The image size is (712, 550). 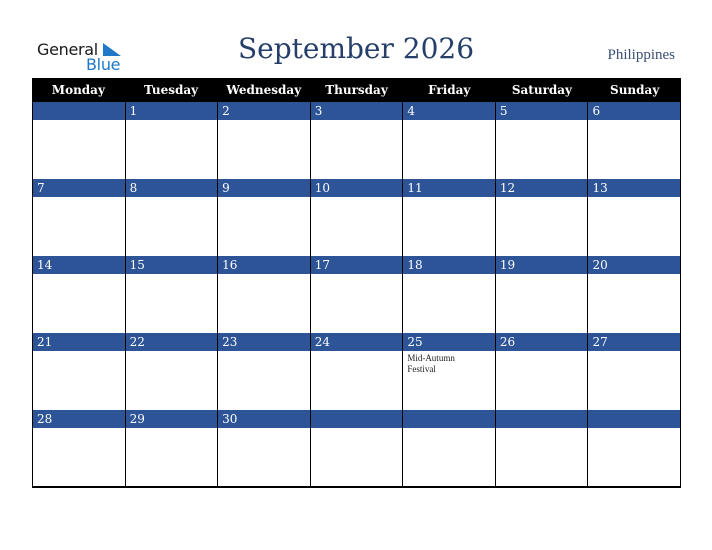 I want to click on day-cell: 28, so click(x=79, y=448).